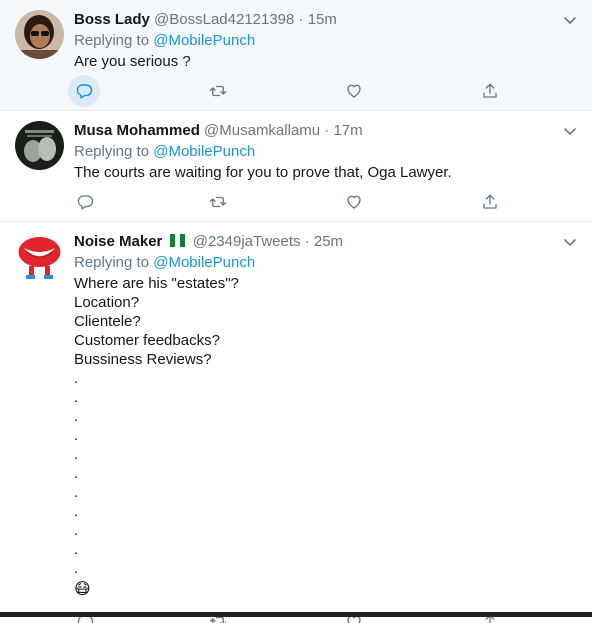  What do you see at coordinates (262, 130) in the screenshot?
I see `user-handle: @Musamkallamu` at bounding box center [262, 130].